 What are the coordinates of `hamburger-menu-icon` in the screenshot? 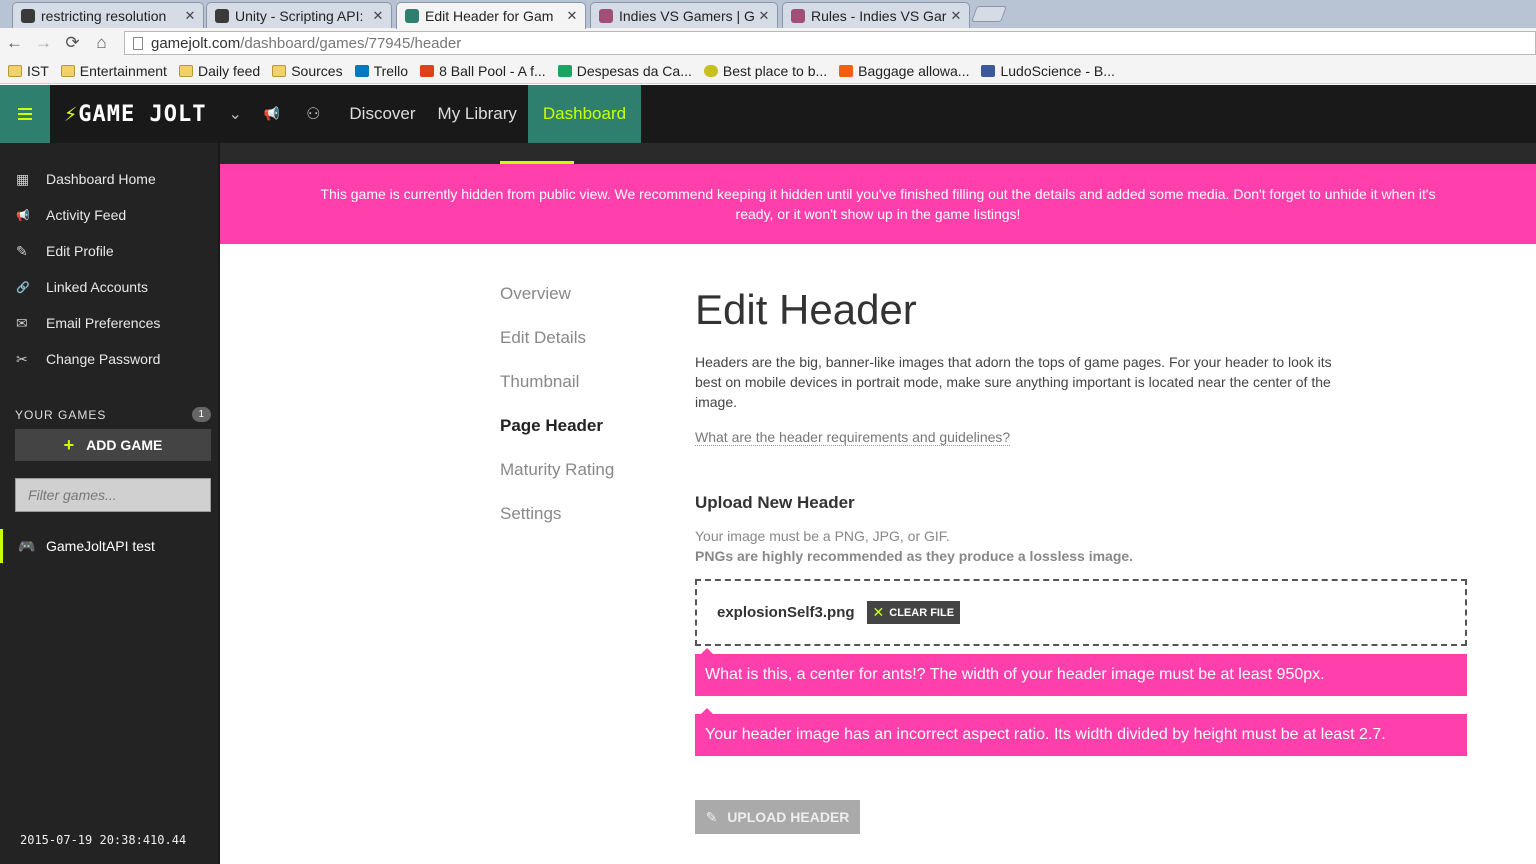 It's located at (25, 114).